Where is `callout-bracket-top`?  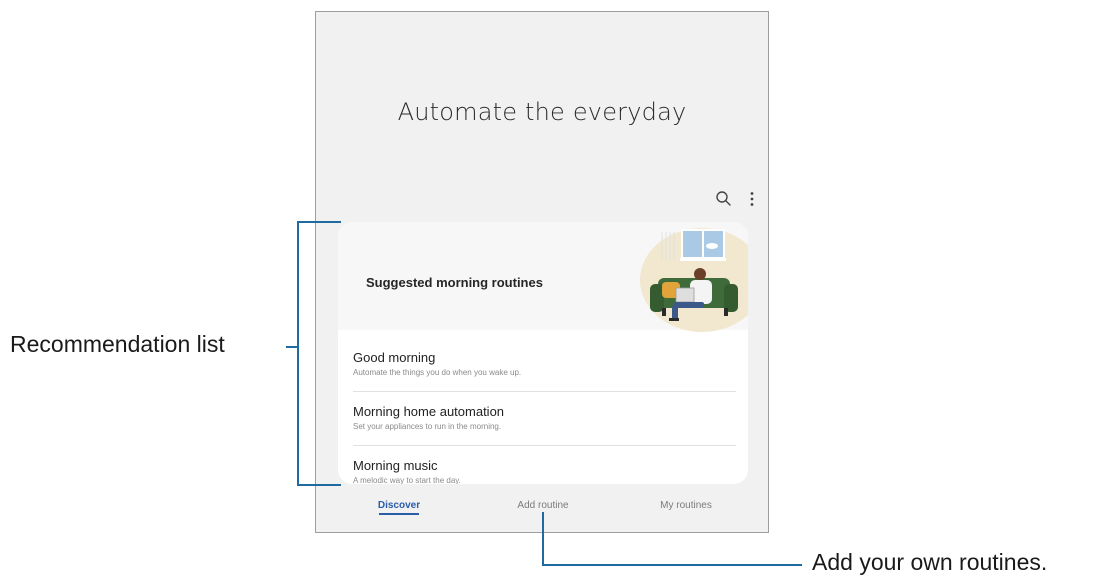 callout-bracket-top is located at coordinates (319, 222).